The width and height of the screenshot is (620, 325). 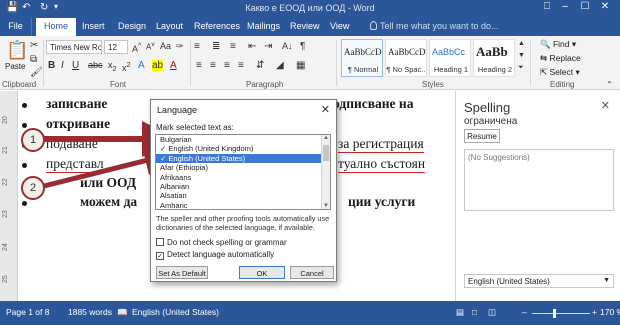 I want to click on replace-button: ⇆ Replace, so click(x=560, y=58).